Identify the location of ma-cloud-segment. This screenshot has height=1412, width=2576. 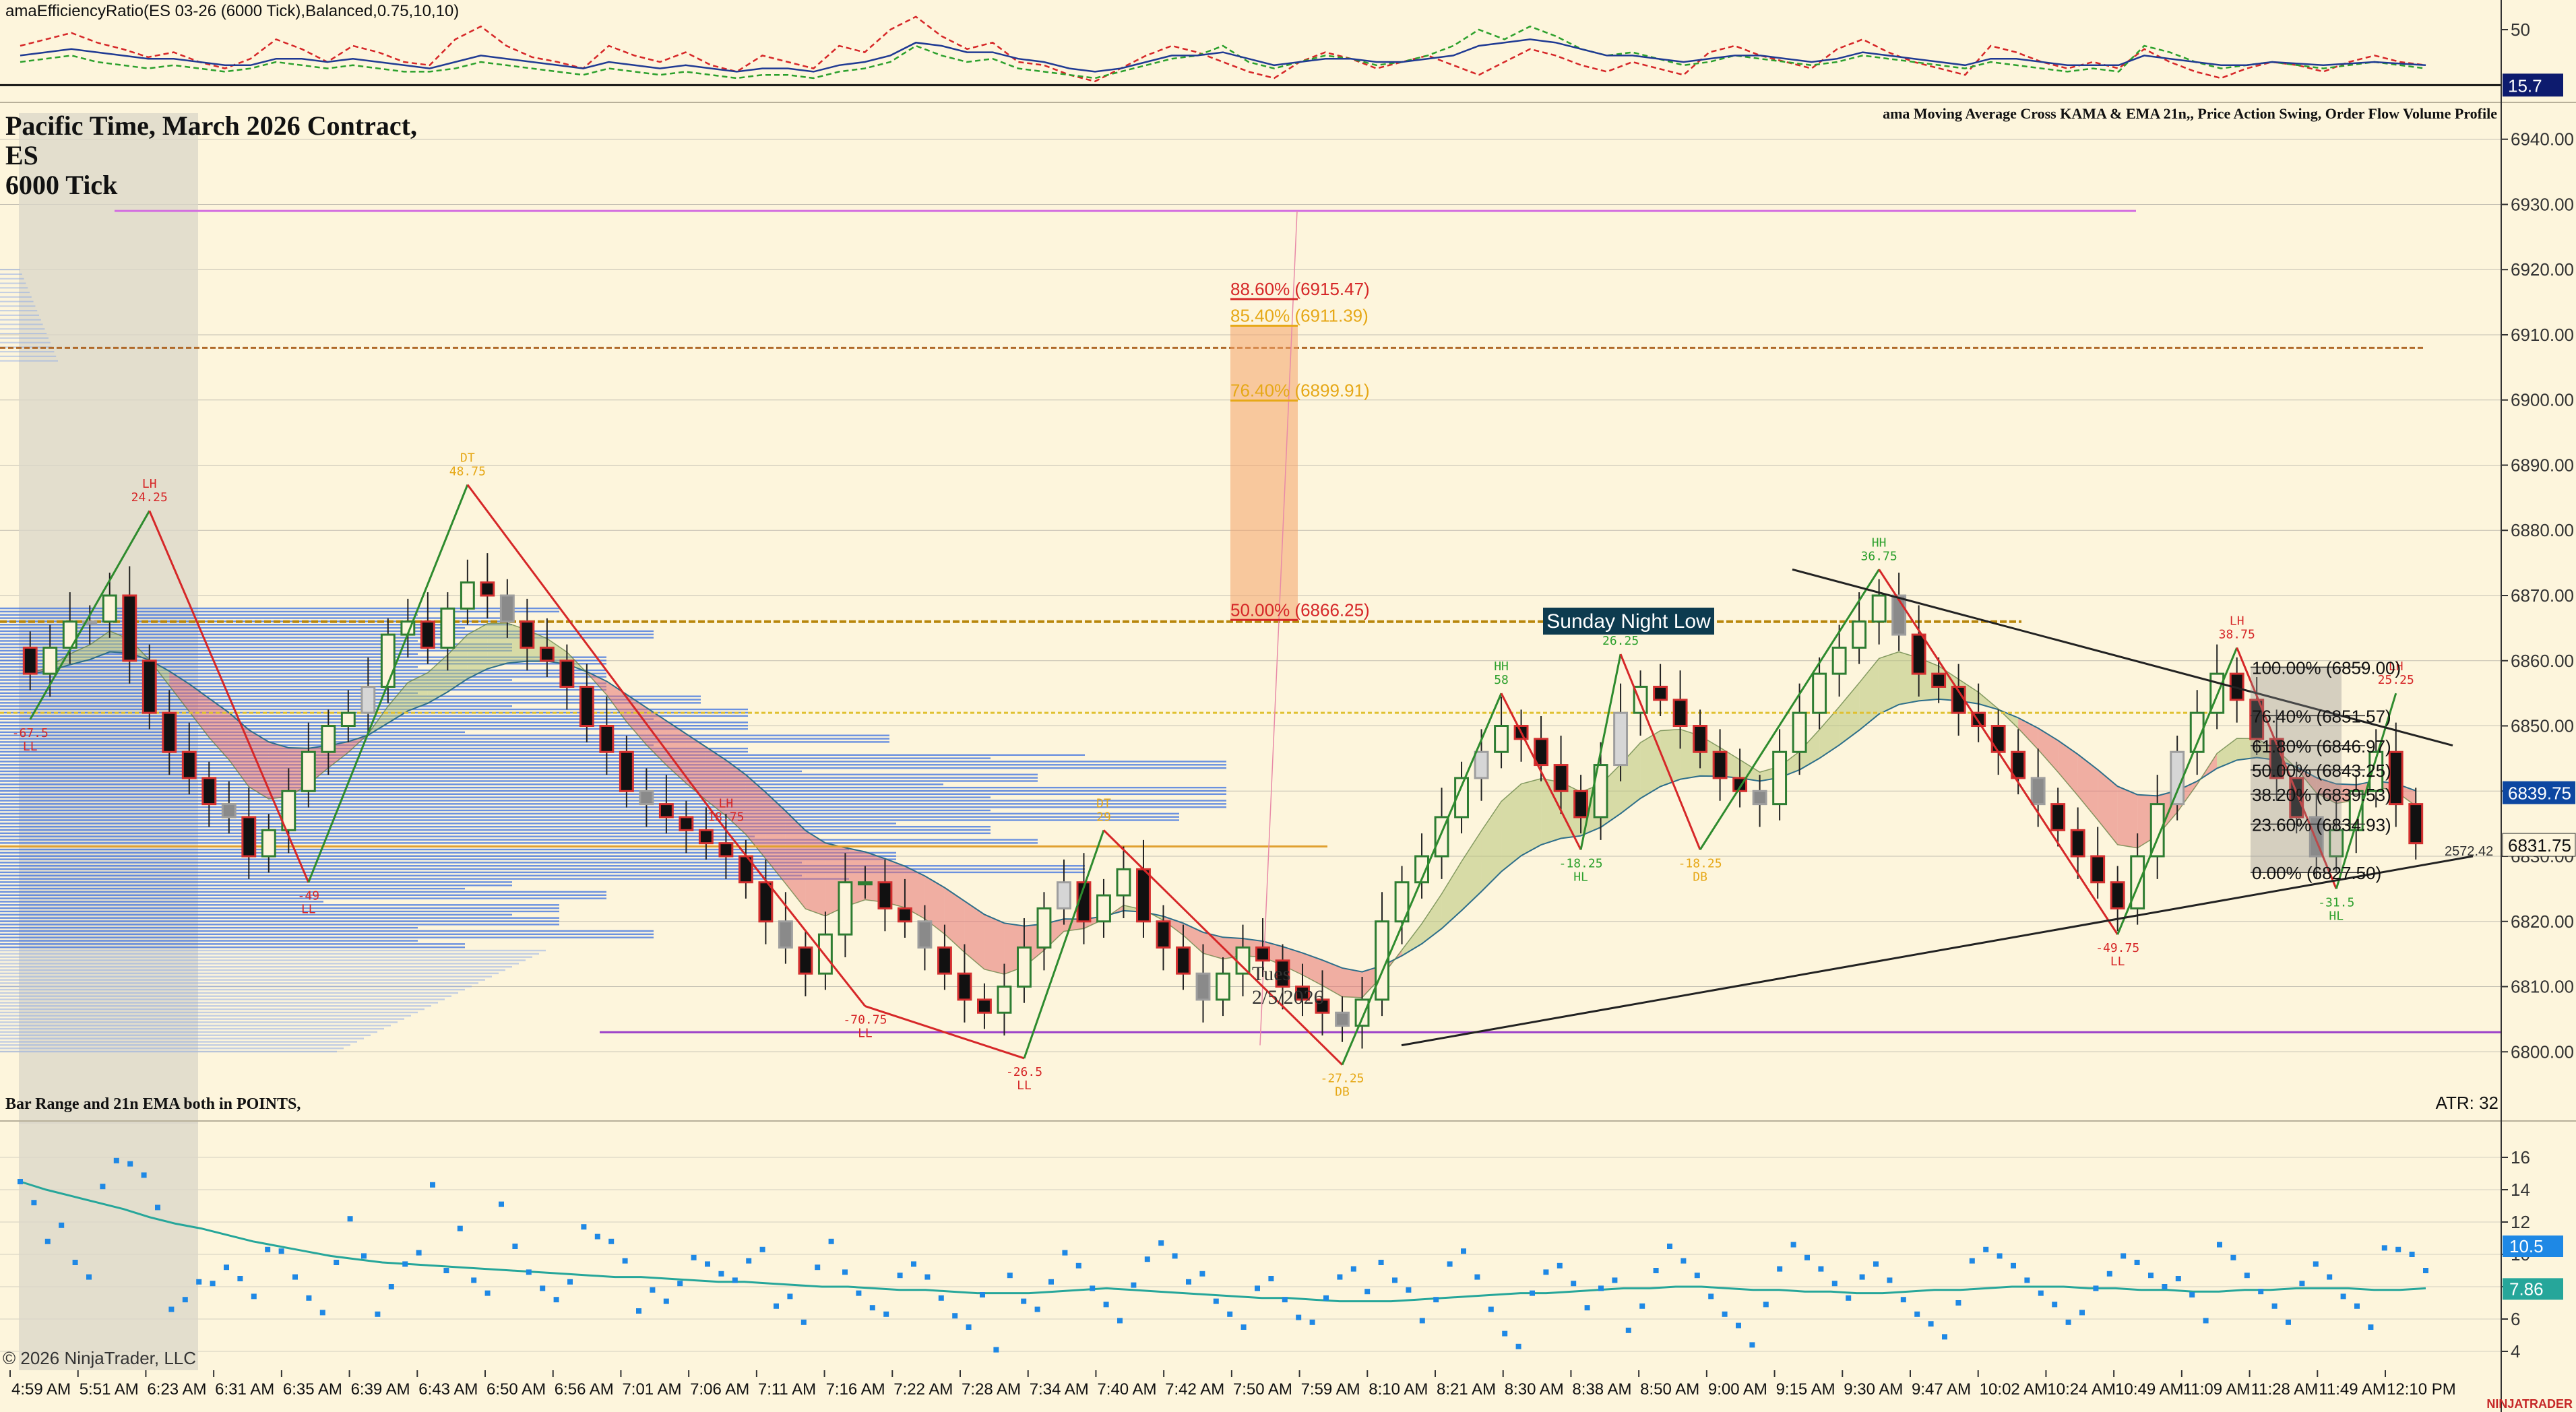
(1889, 682).